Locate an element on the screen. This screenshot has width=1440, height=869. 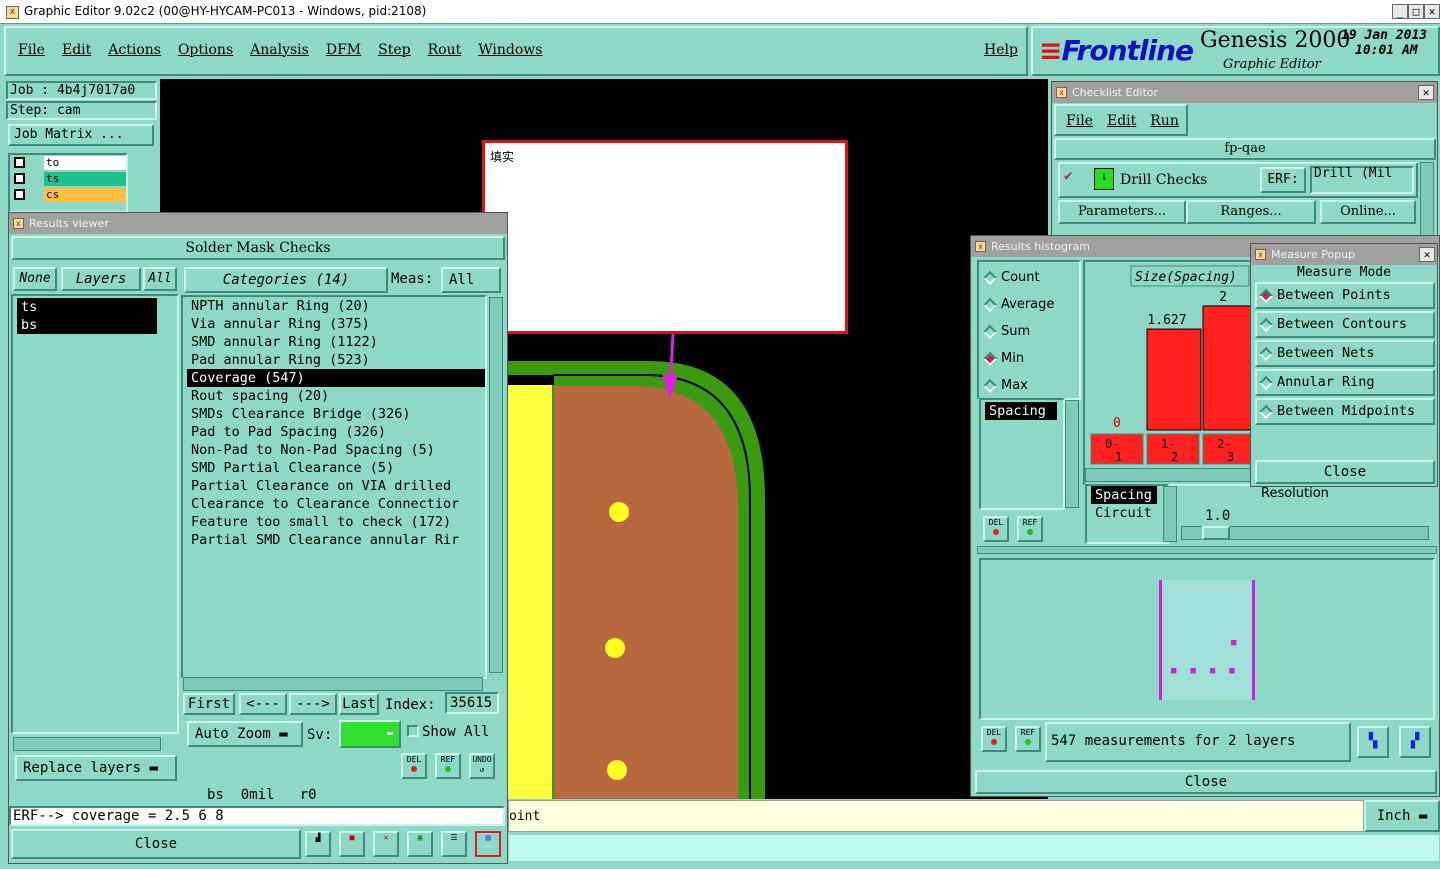
checklist-menu-run: Run is located at coordinates (1164, 121).